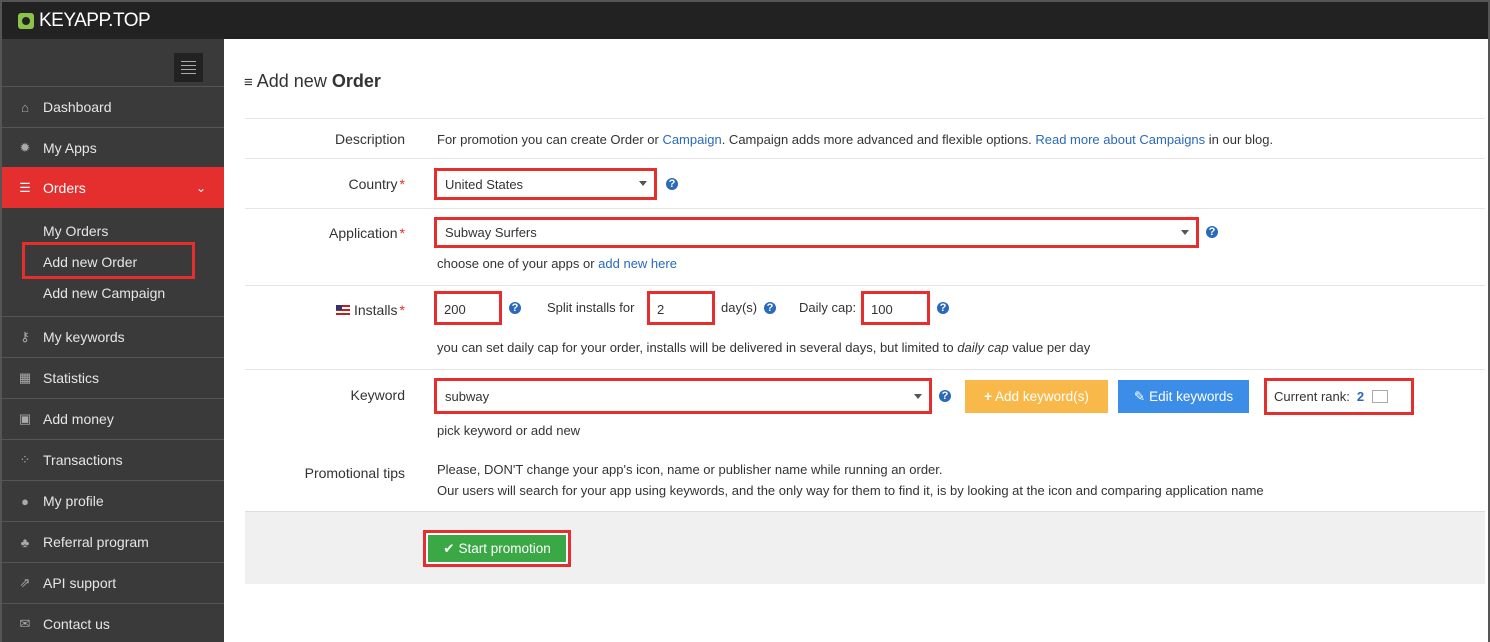 This screenshot has width=1490, height=642. What do you see at coordinates (1360, 396) in the screenshot?
I see `current-rank-value: 2` at bounding box center [1360, 396].